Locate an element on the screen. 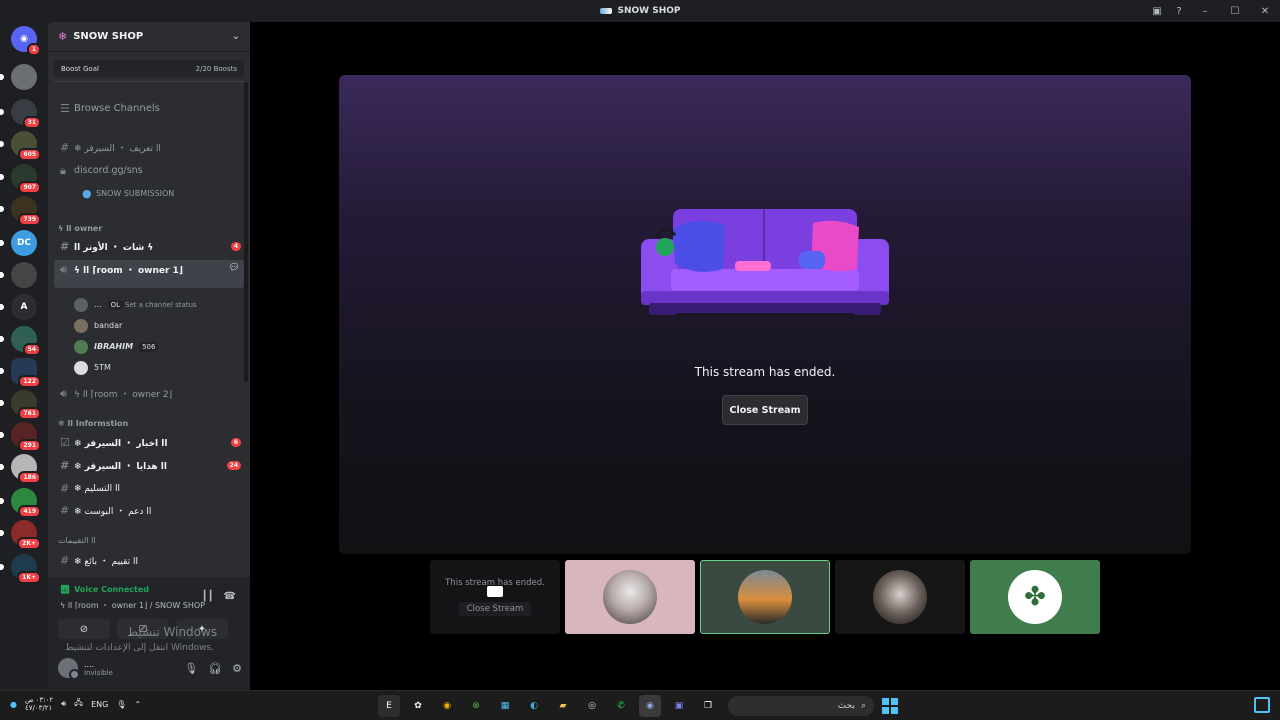 This screenshot has width=1280, height=720. category-reviews: اا التقييمات is located at coordinates (77, 540).